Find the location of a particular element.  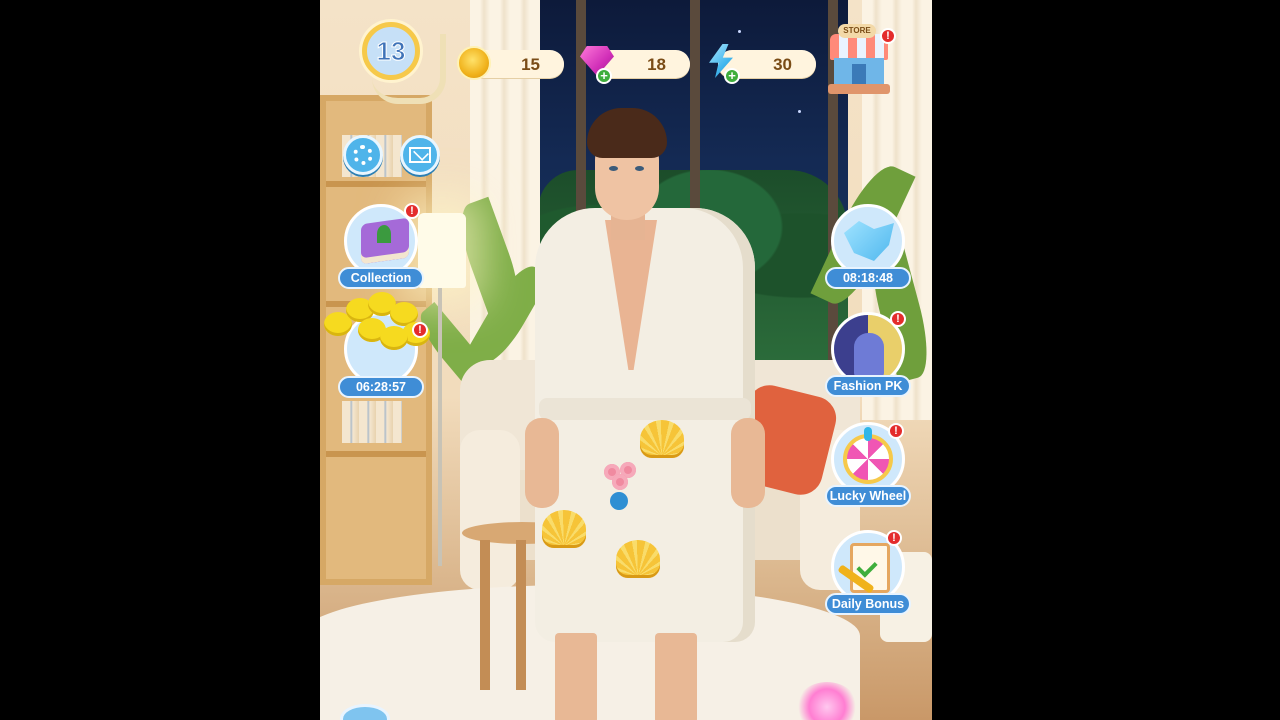

cubes-event-timer: 08:18:48 is located at coordinates (868, 278).